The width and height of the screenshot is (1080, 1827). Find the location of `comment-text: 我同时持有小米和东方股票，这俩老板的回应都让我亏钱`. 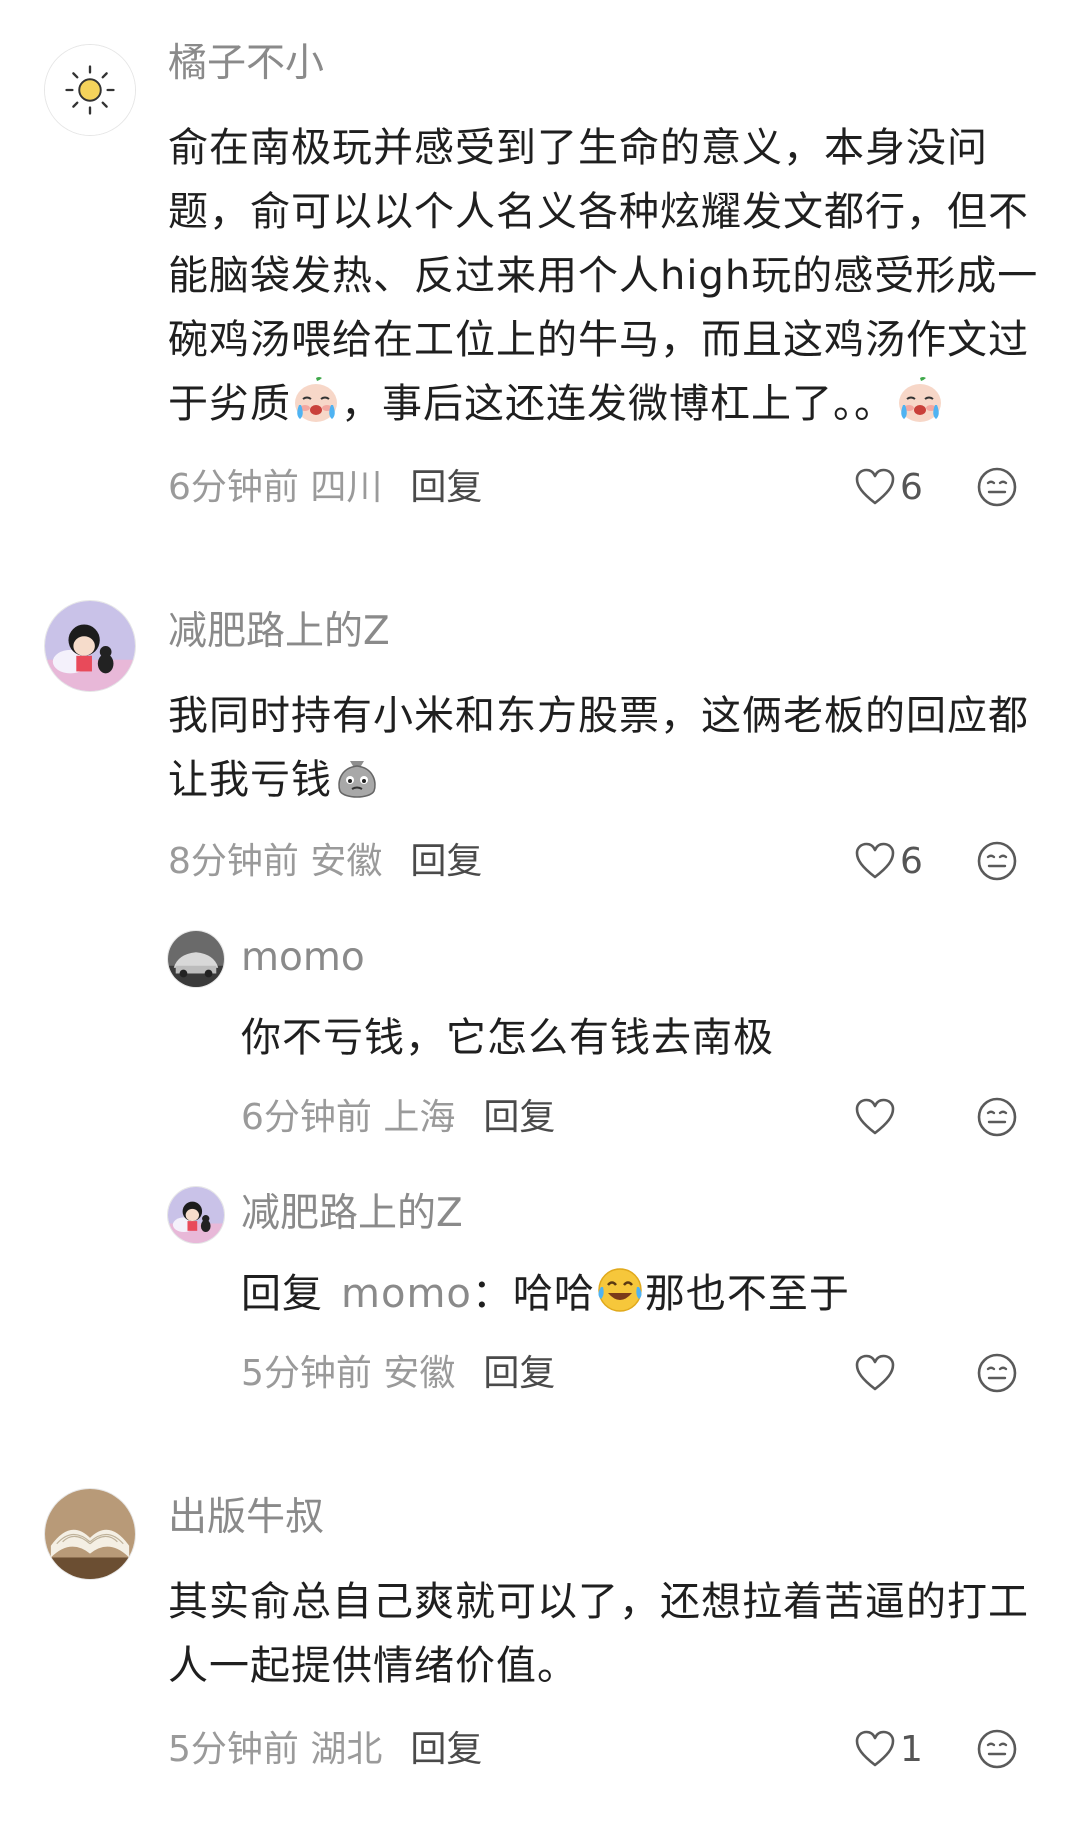

comment-text: 我同时持有小米和东方股票，这俩老板的回应都让我亏钱 is located at coordinates (608, 748).